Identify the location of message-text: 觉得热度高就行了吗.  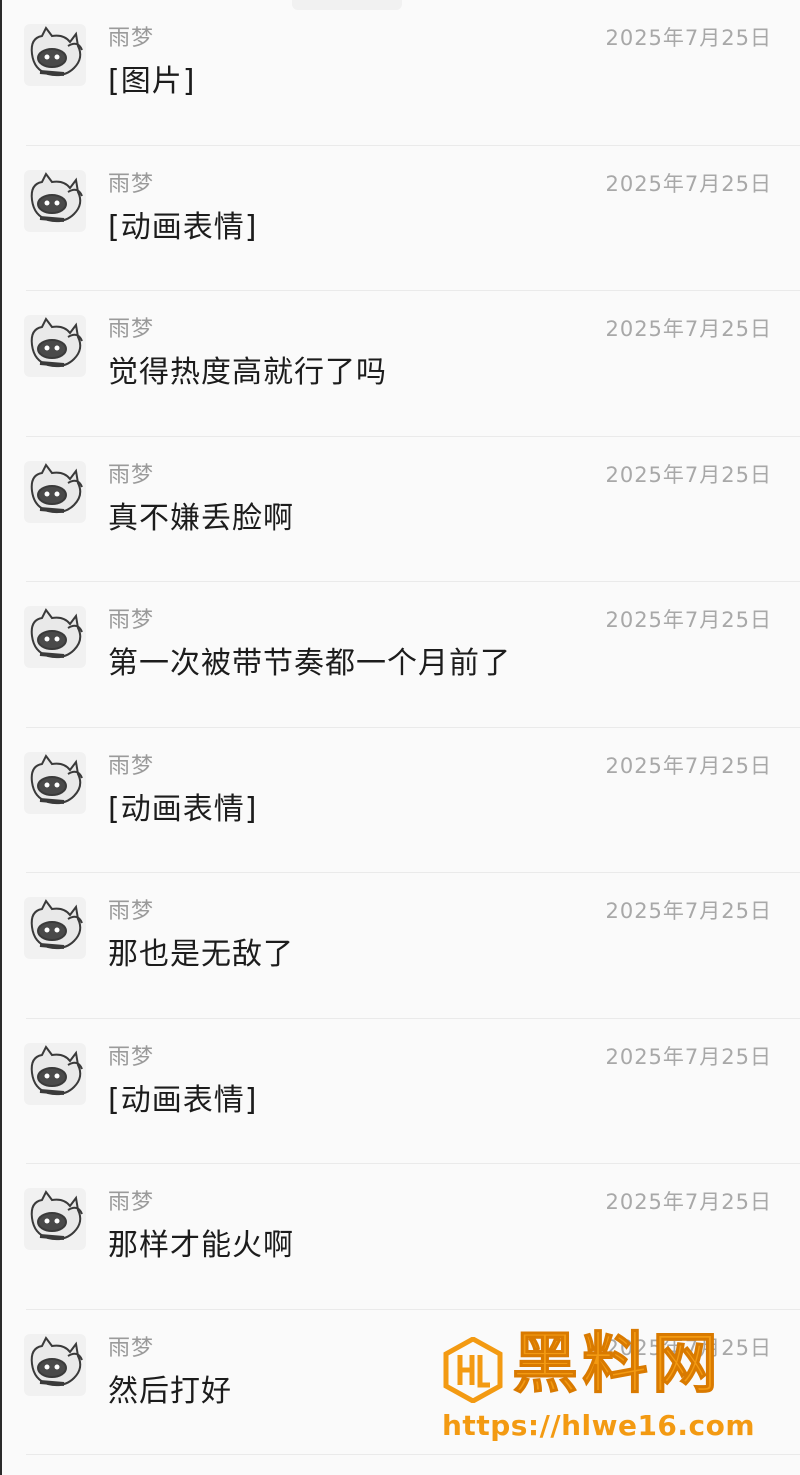
(247, 372).